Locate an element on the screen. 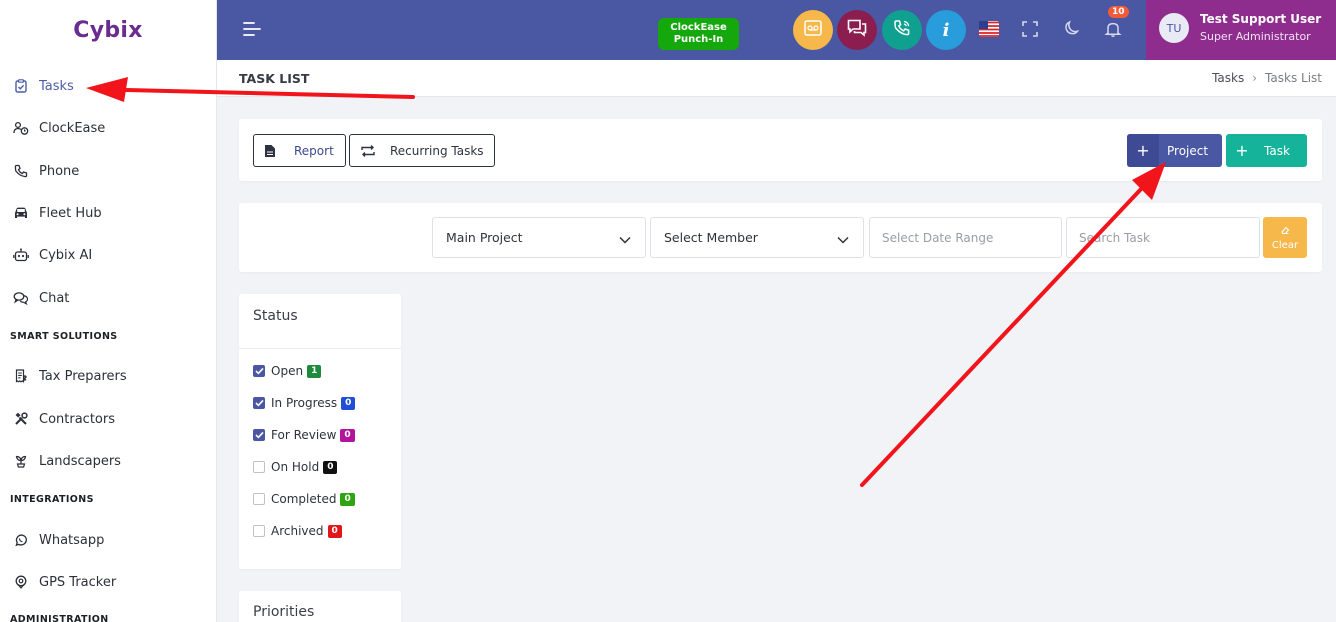 This screenshot has height=622, width=1336. report-button: Report is located at coordinates (299, 150).